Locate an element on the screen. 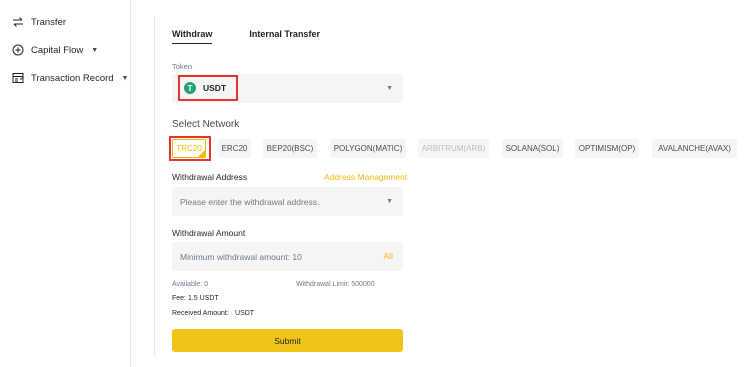 The height and width of the screenshot is (367, 746). token-highlight-box is located at coordinates (208, 88).